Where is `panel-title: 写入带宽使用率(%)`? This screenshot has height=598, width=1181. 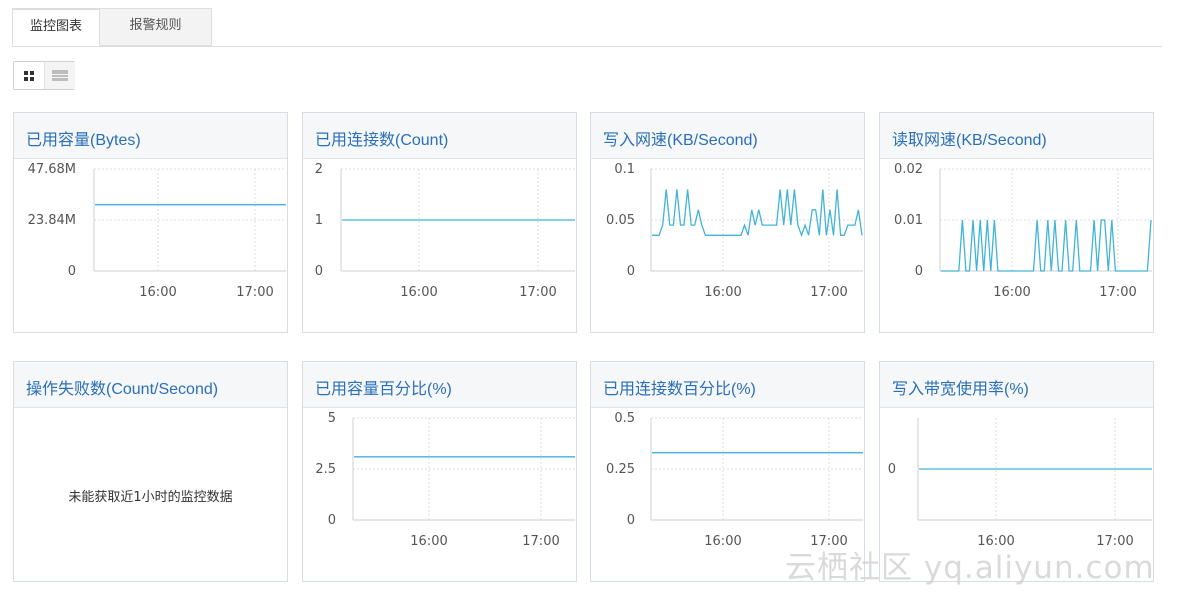 panel-title: 写入带宽使用率(%) is located at coordinates (960, 389).